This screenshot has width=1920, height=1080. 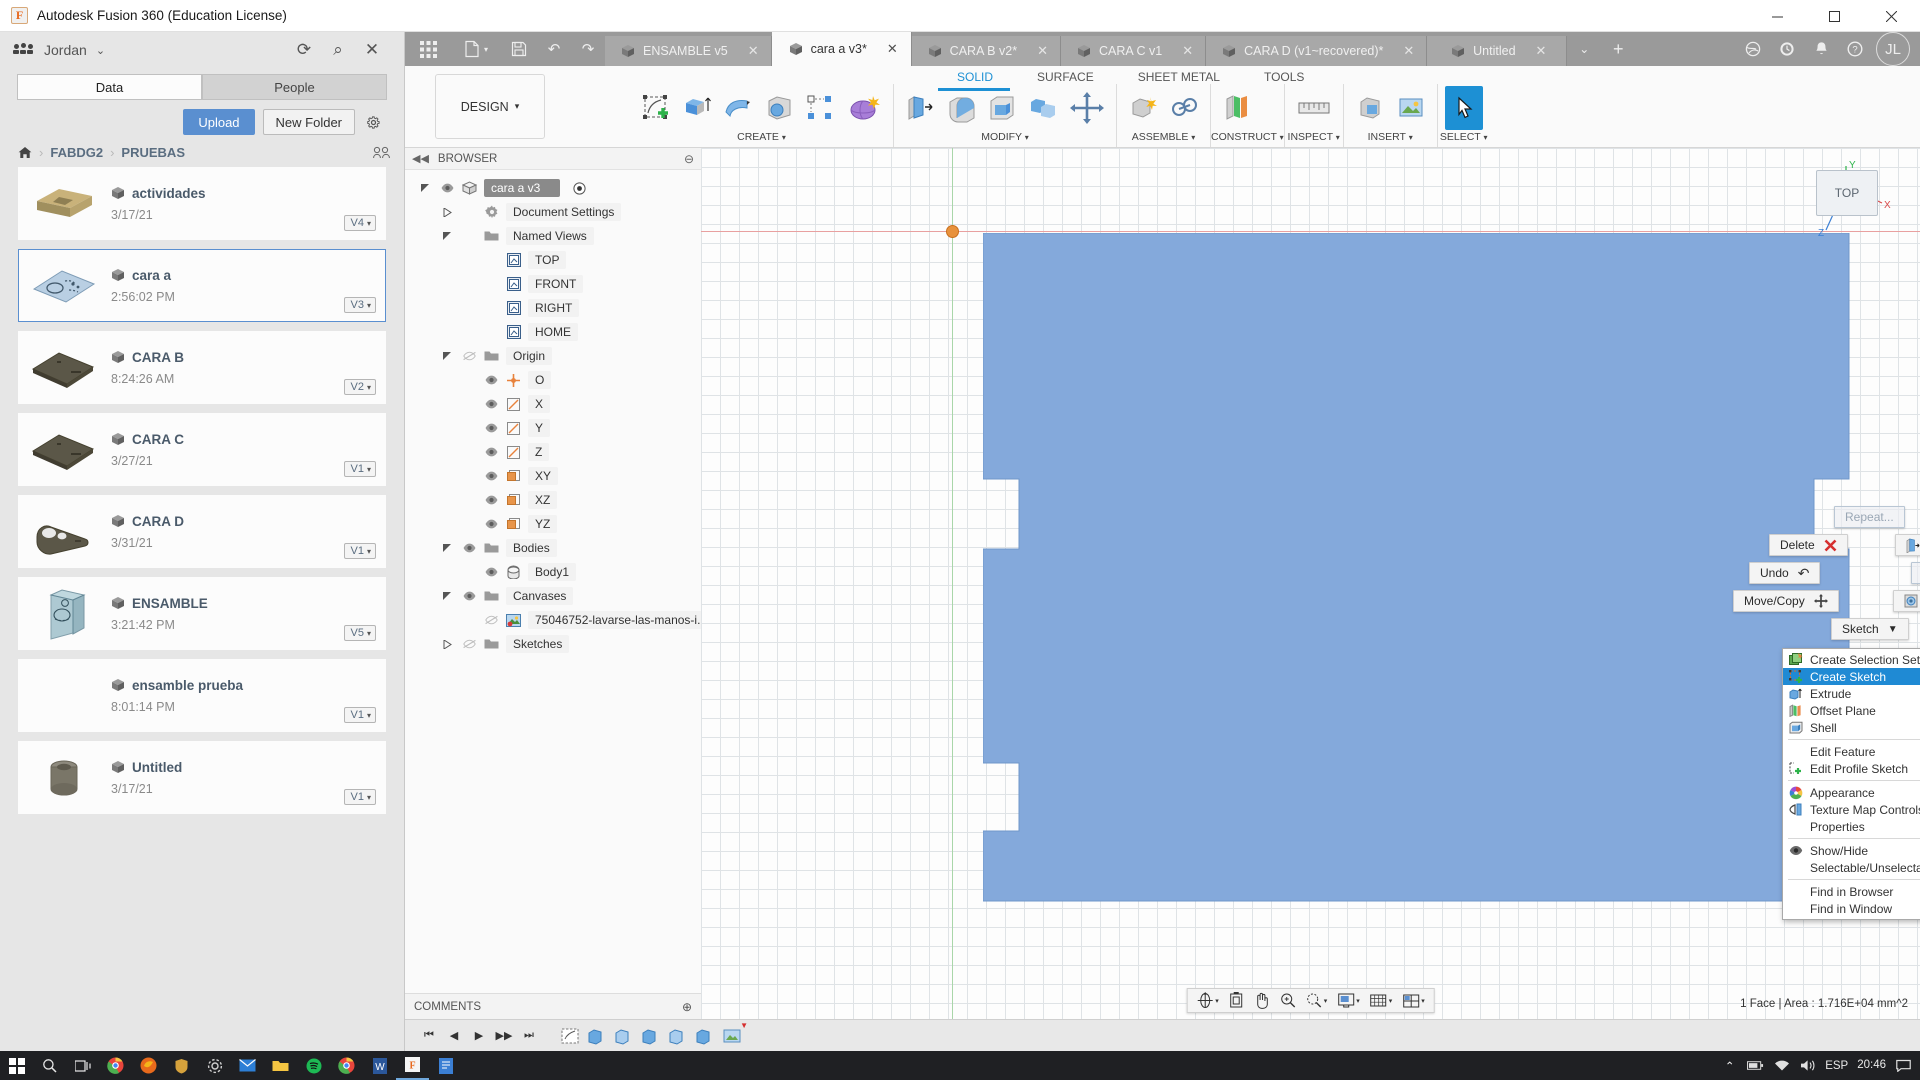 I want to click on group-icon, so click(x=381, y=152).